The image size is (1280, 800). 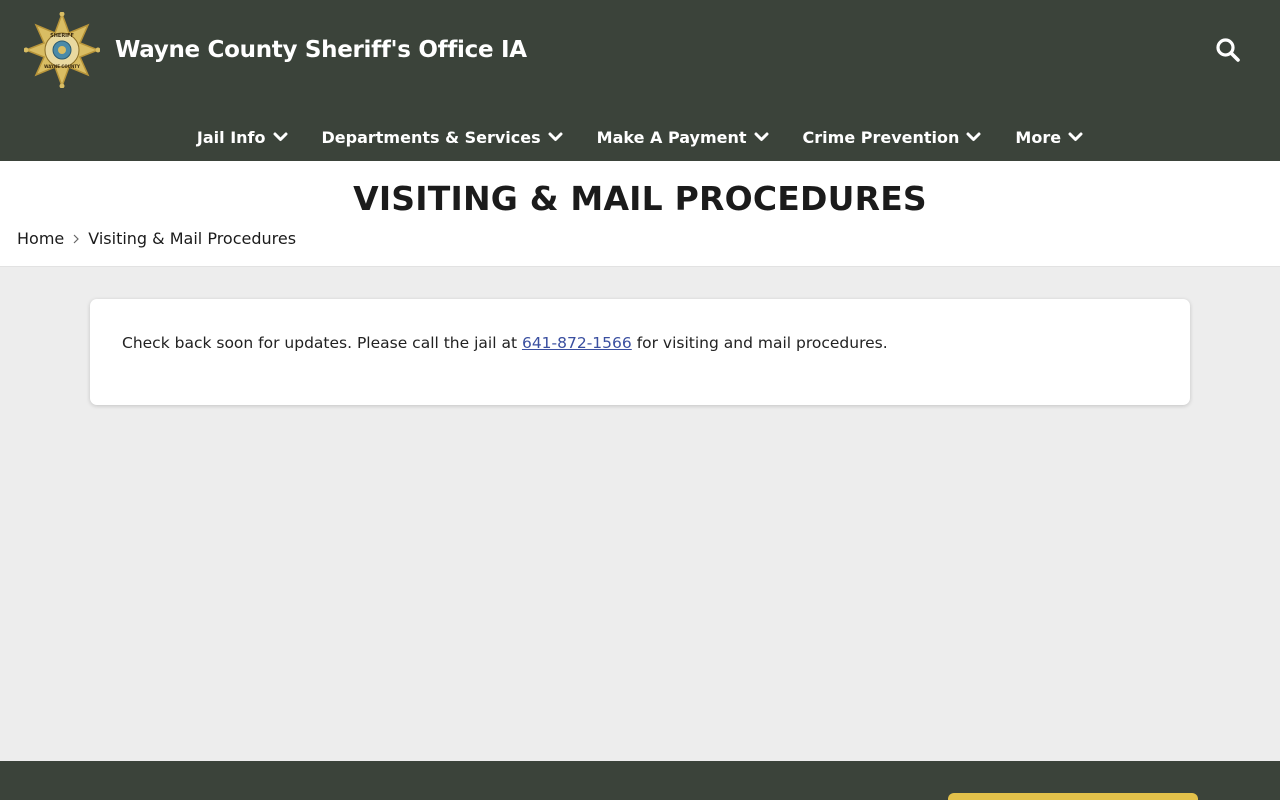 I want to click on nav-item-jail-info: Jail Info, so click(x=242, y=137).